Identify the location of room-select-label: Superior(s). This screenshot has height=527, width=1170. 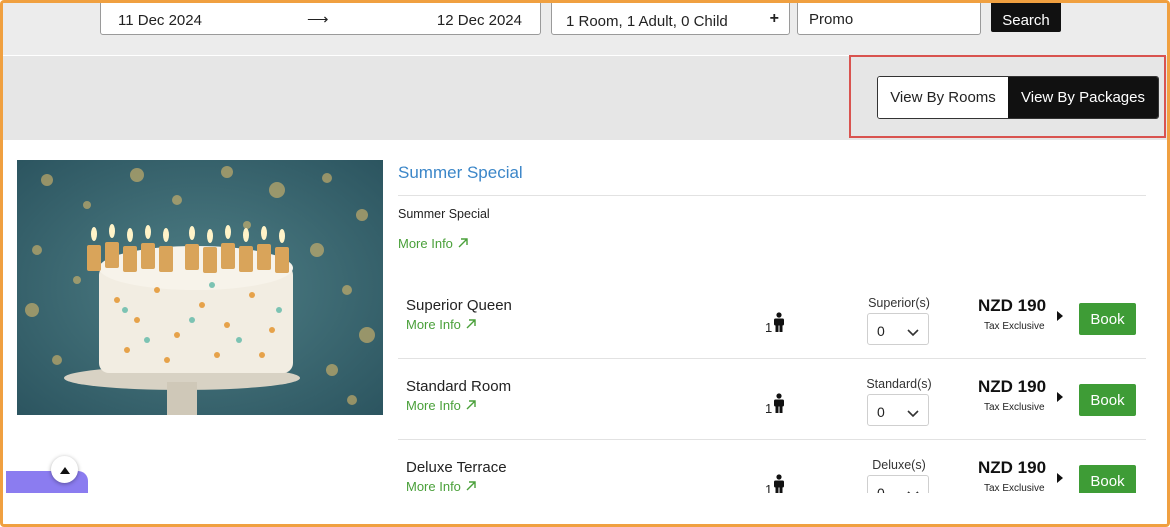
(899, 303).